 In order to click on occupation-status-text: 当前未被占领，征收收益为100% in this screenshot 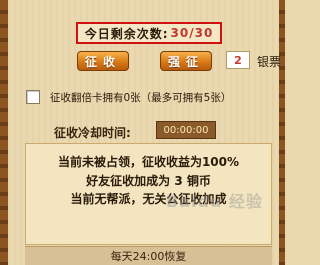, I will do `click(148, 162)`.